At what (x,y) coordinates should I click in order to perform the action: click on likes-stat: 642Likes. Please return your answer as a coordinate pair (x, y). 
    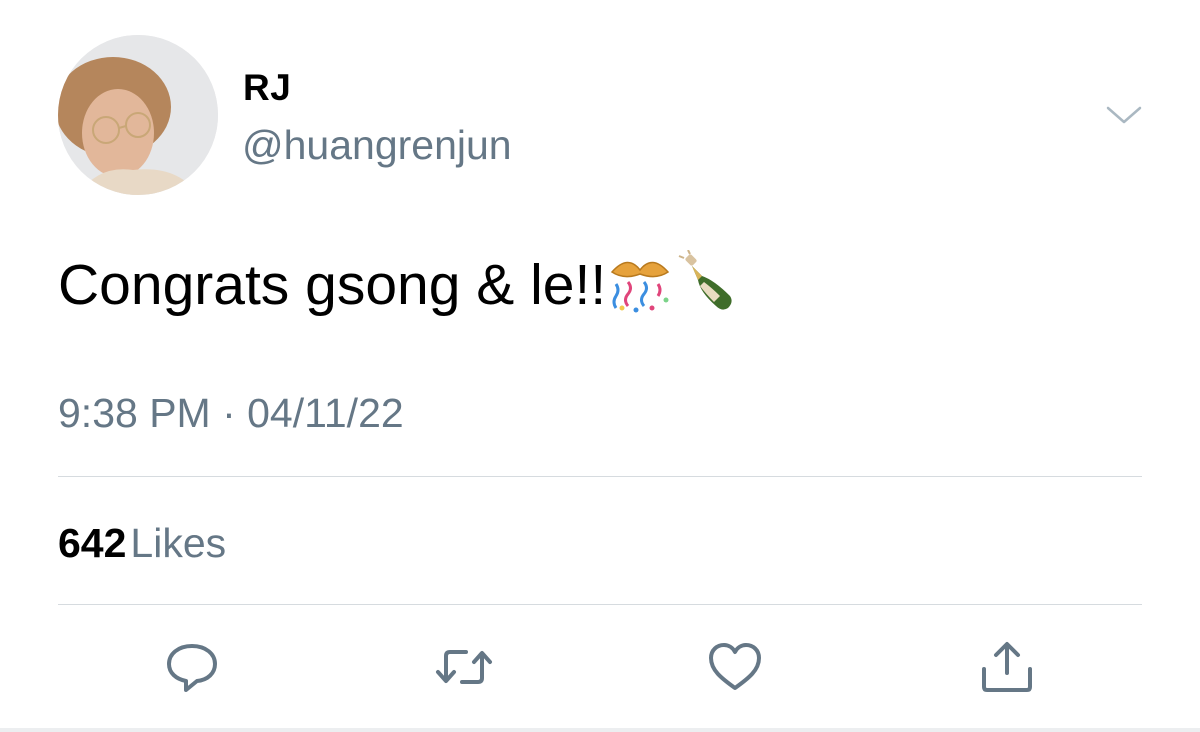
    Looking at the image, I should click on (142, 543).